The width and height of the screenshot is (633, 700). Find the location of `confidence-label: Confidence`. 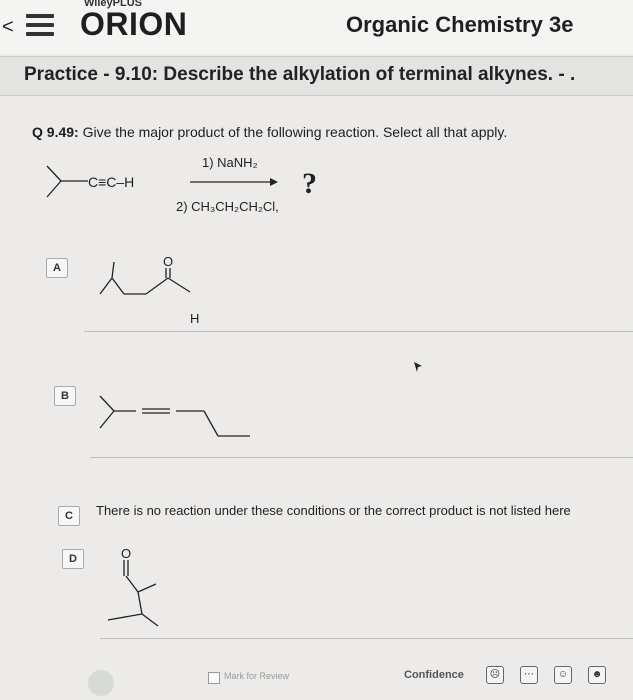

confidence-label: Confidence is located at coordinates (434, 675).